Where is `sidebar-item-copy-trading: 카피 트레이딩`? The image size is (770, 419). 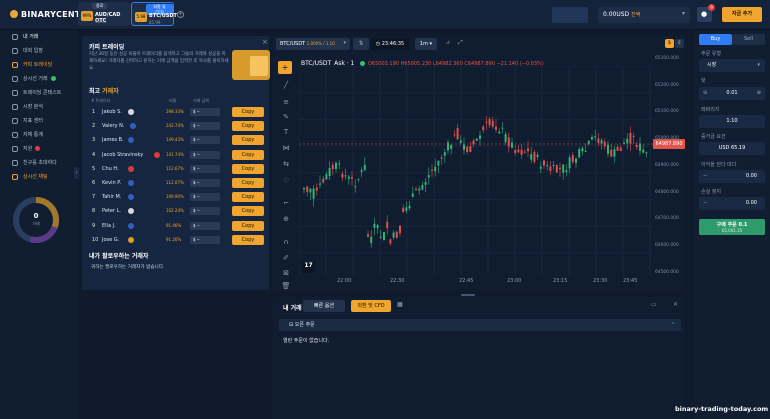
sidebar-item-copy-trading: 카피 트레이딩 is located at coordinates (32, 64).